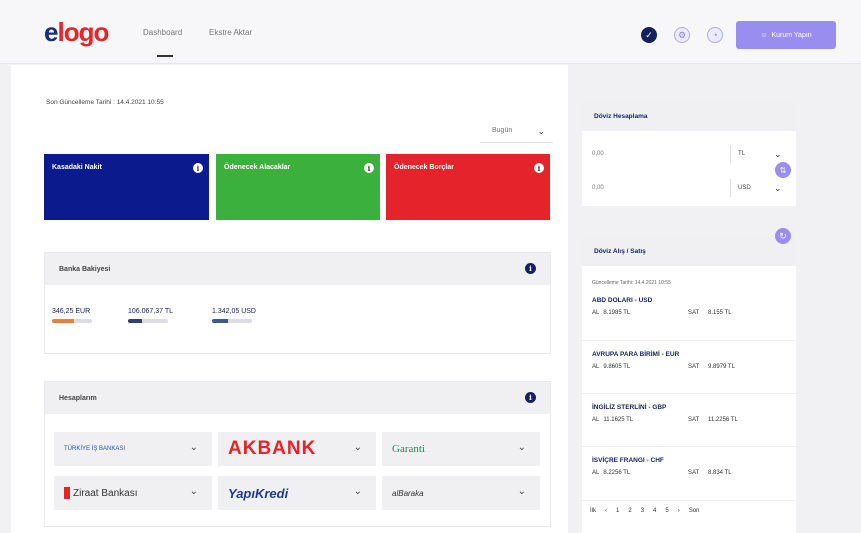  I want to click on converter-row-to: 0,00 USD ⌄, so click(689, 188).